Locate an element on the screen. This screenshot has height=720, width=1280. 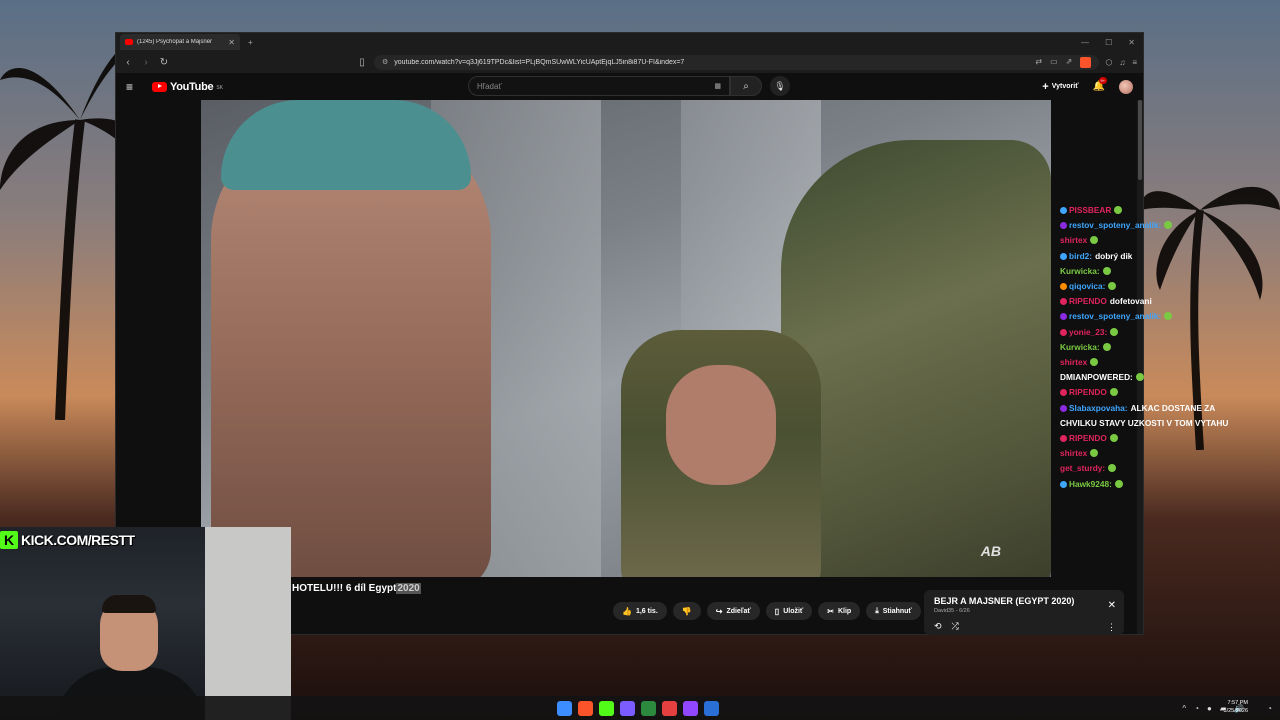
clock-time: 7:57 PM is located at coordinates (1237, 703).